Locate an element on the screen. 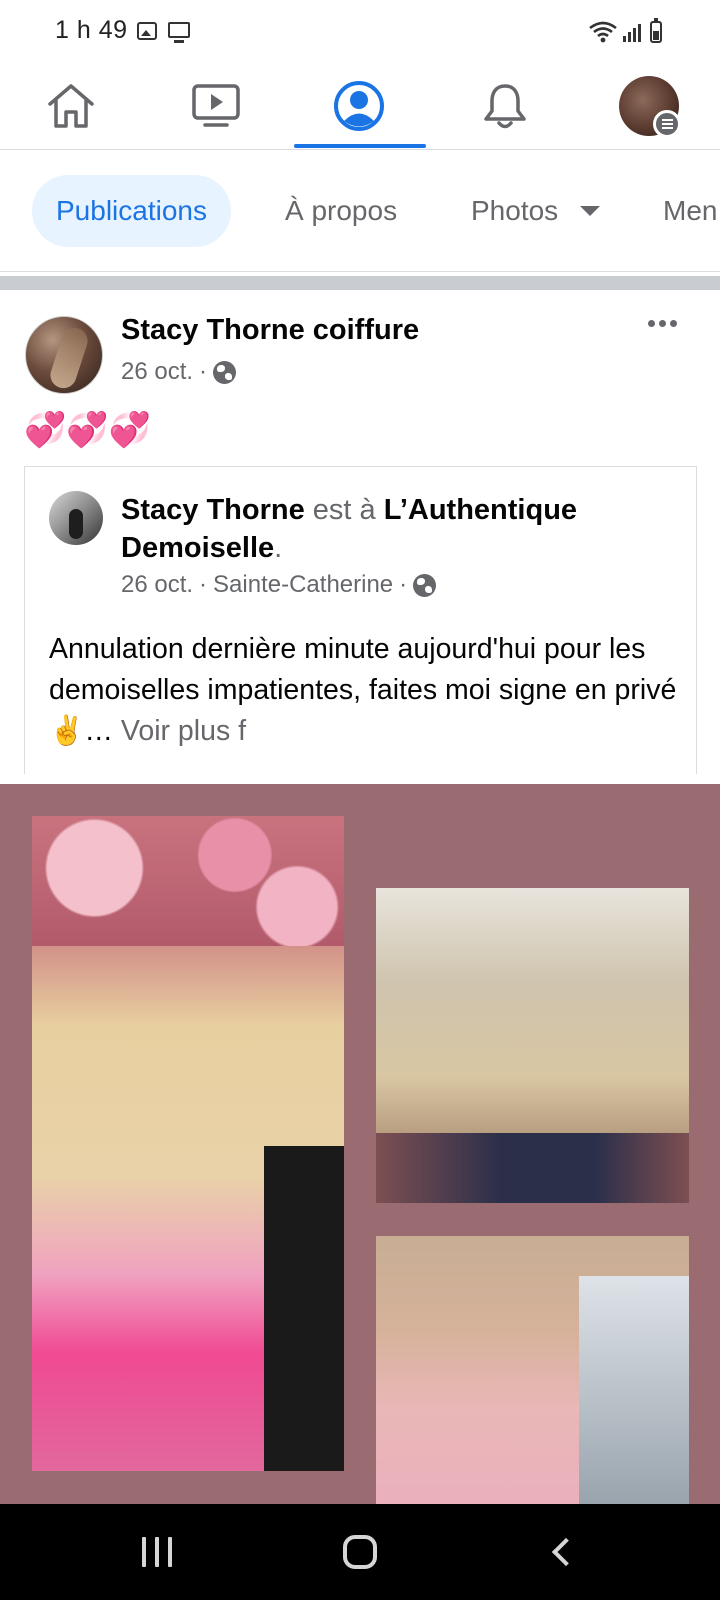 Image resolution: width=720 pixels, height=1600 pixels. avatar is located at coordinates (650, 107).